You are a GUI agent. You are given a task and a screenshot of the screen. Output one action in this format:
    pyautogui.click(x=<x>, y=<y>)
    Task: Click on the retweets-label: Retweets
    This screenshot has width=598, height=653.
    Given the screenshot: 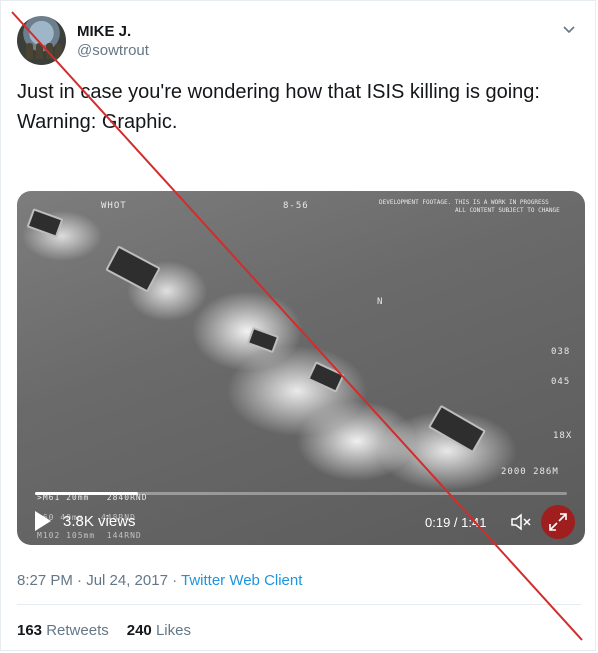 What is the action you would take?
    pyautogui.click(x=77, y=630)
    